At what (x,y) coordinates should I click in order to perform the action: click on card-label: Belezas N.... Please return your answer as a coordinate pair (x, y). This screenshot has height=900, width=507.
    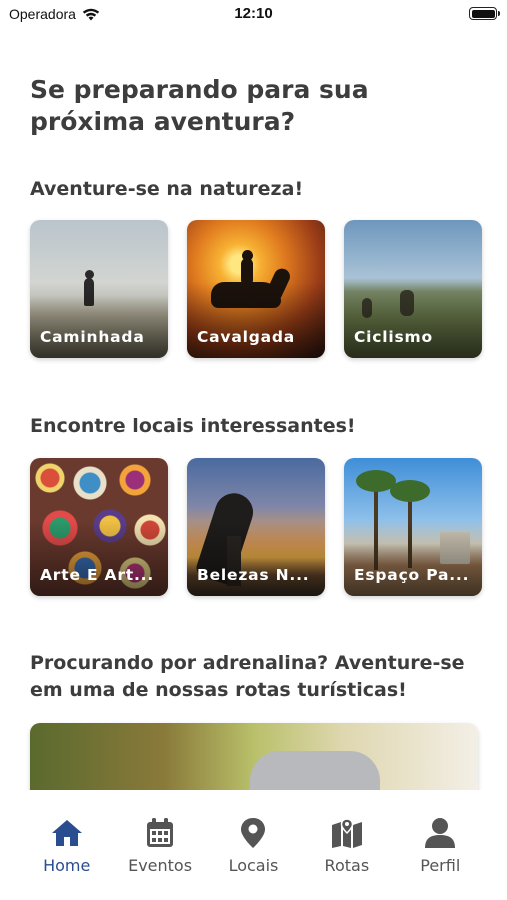
    Looking at the image, I should click on (253, 575).